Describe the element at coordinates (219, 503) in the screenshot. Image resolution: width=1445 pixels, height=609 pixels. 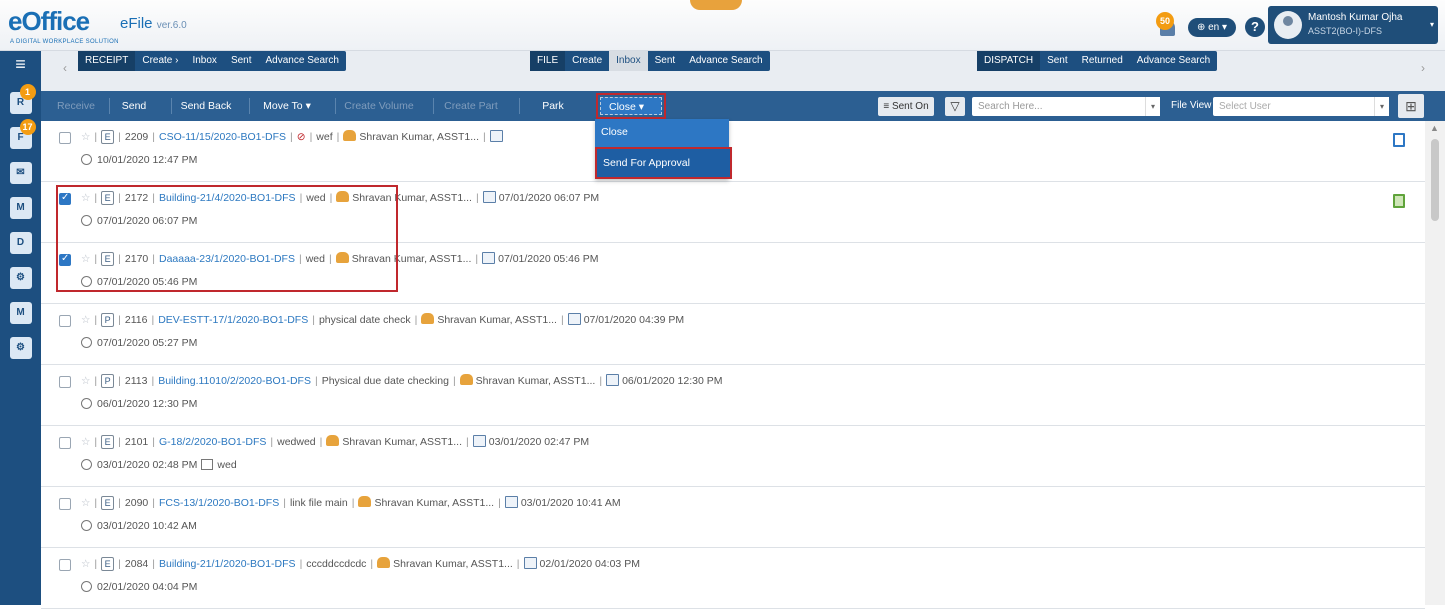
I see `file-link: FCS-13/1/2020-BO1-DFS` at that location.